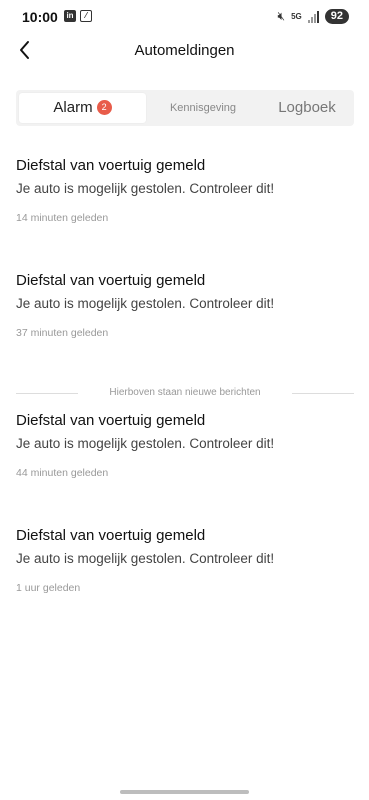 The height and width of the screenshot is (800, 369). I want to click on tab-alarm-label: Alarm, so click(73, 107).